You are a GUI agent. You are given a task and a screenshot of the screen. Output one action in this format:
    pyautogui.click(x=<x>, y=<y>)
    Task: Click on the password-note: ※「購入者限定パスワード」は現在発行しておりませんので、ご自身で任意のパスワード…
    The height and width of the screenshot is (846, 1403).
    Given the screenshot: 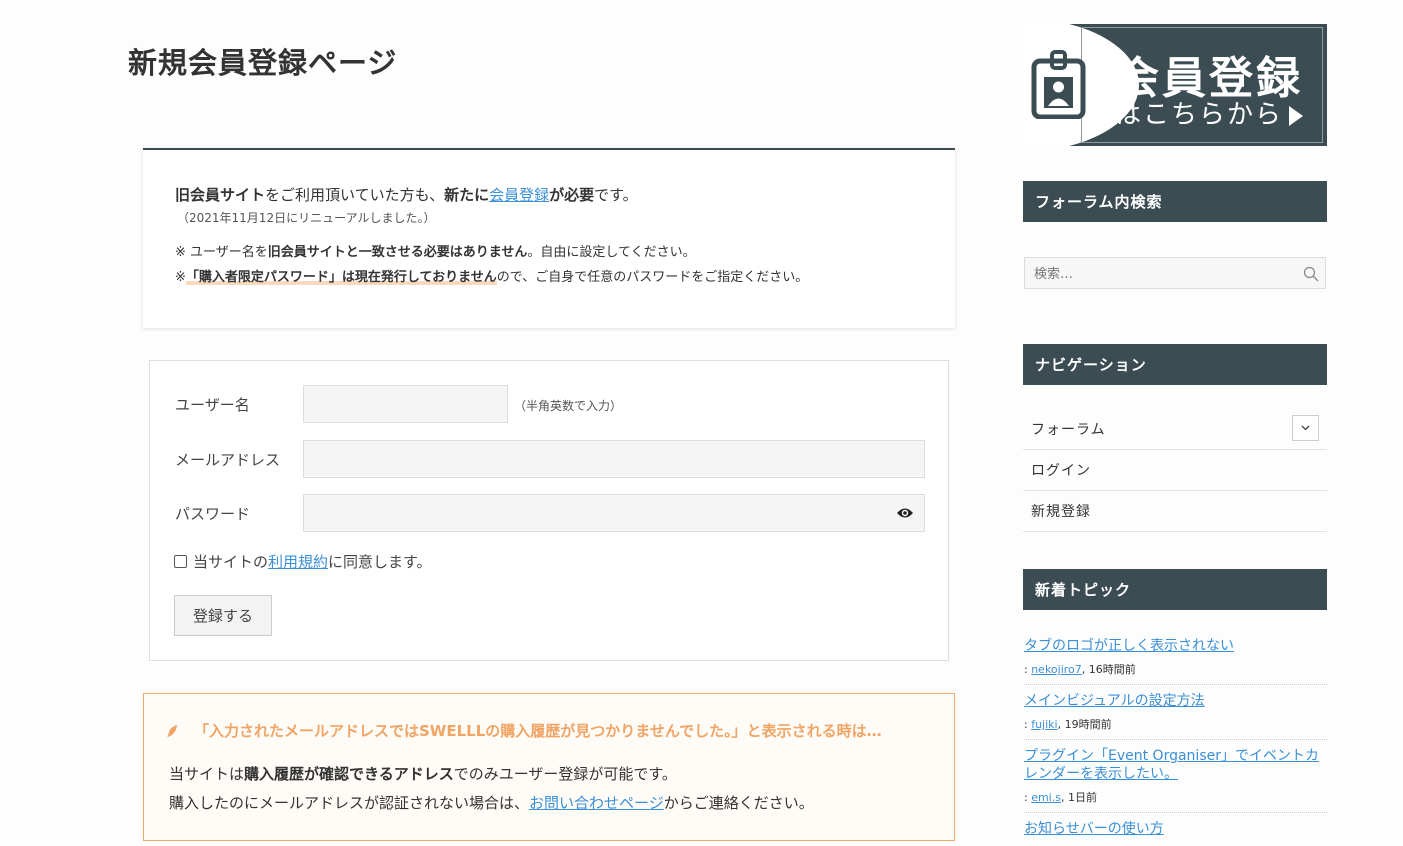 What is the action you would take?
    pyautogui.click(x=549, y=278)
    